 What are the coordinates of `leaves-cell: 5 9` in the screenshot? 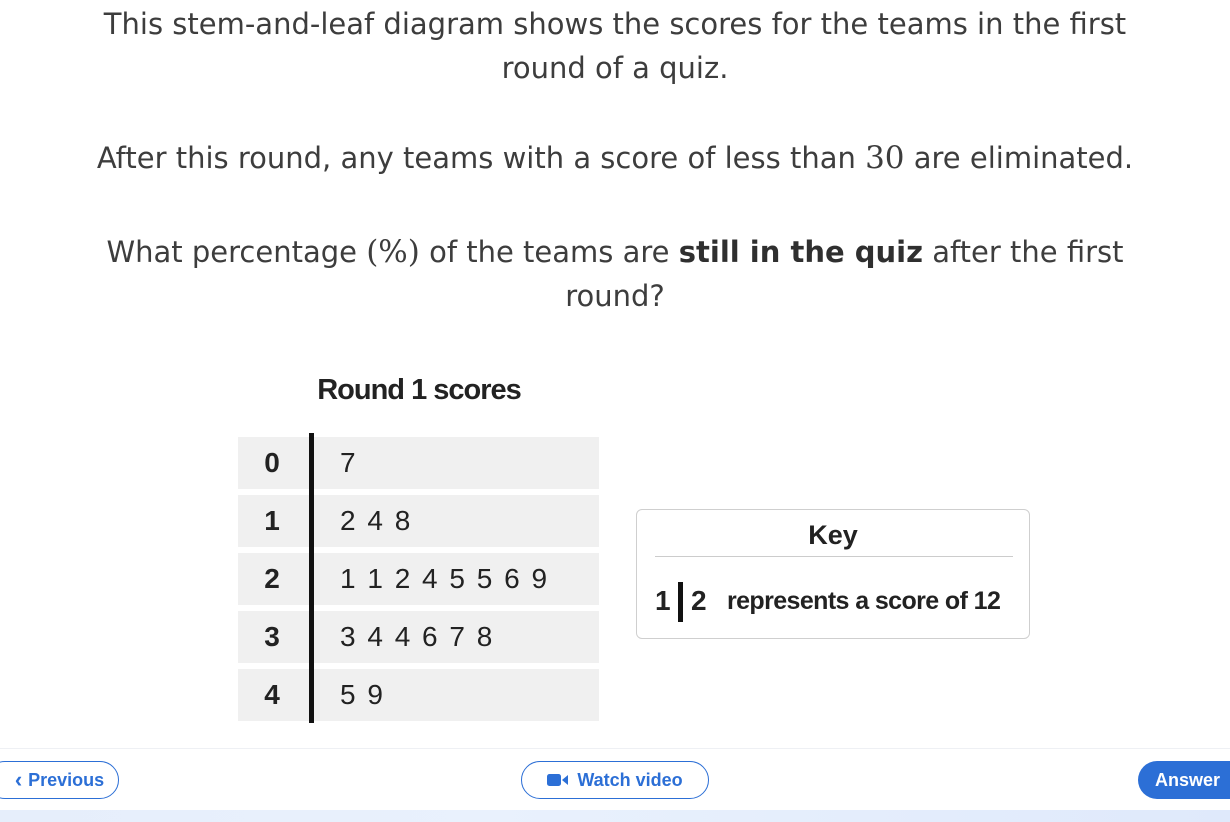 It's located at (362, 694).